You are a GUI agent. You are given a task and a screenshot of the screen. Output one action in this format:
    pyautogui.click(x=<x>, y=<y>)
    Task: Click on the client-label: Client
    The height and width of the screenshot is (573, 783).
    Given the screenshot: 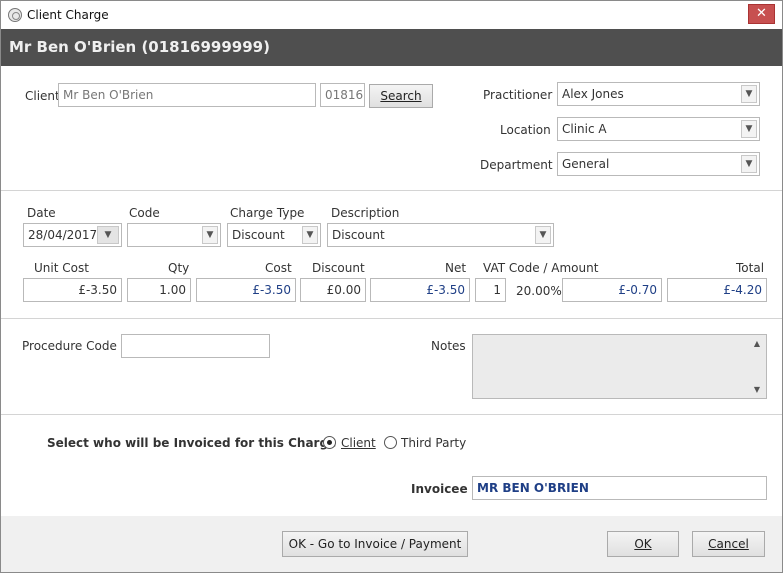 What is the action you would take?
    pyautogui.click(x=42, y=96)
    